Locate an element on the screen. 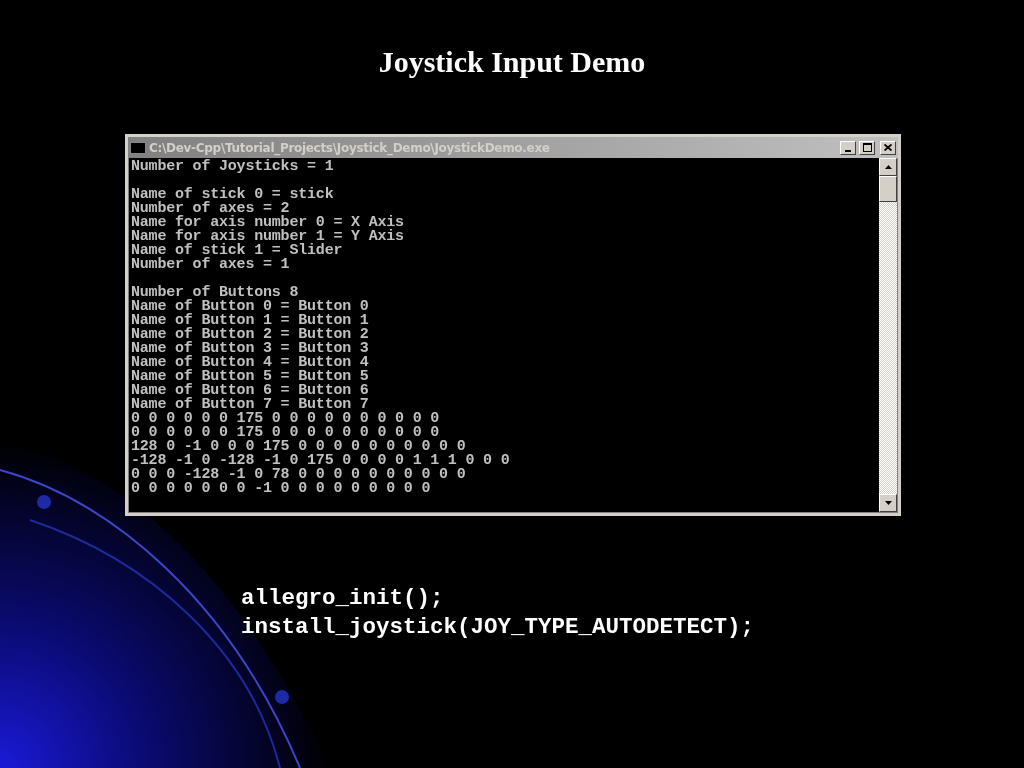  minimize-button is located at coordinates (848, 147).